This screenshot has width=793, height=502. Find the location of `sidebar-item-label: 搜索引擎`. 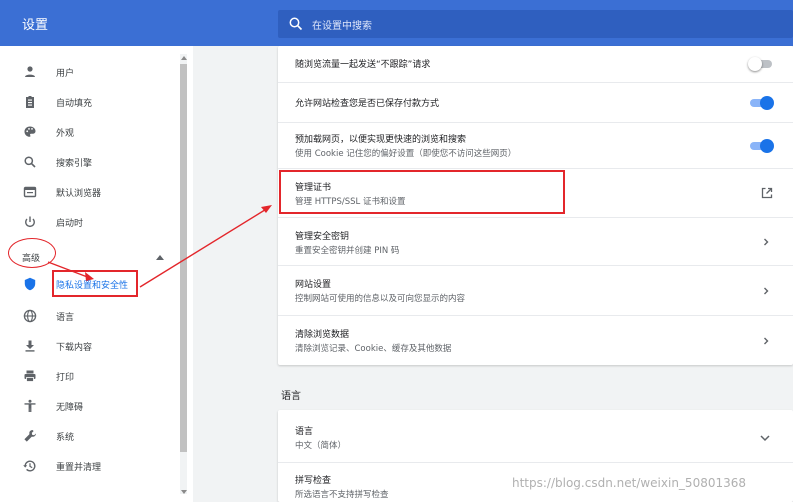

sidebar-item-label: 搜索引擎 is located at coordinates (74, 164).